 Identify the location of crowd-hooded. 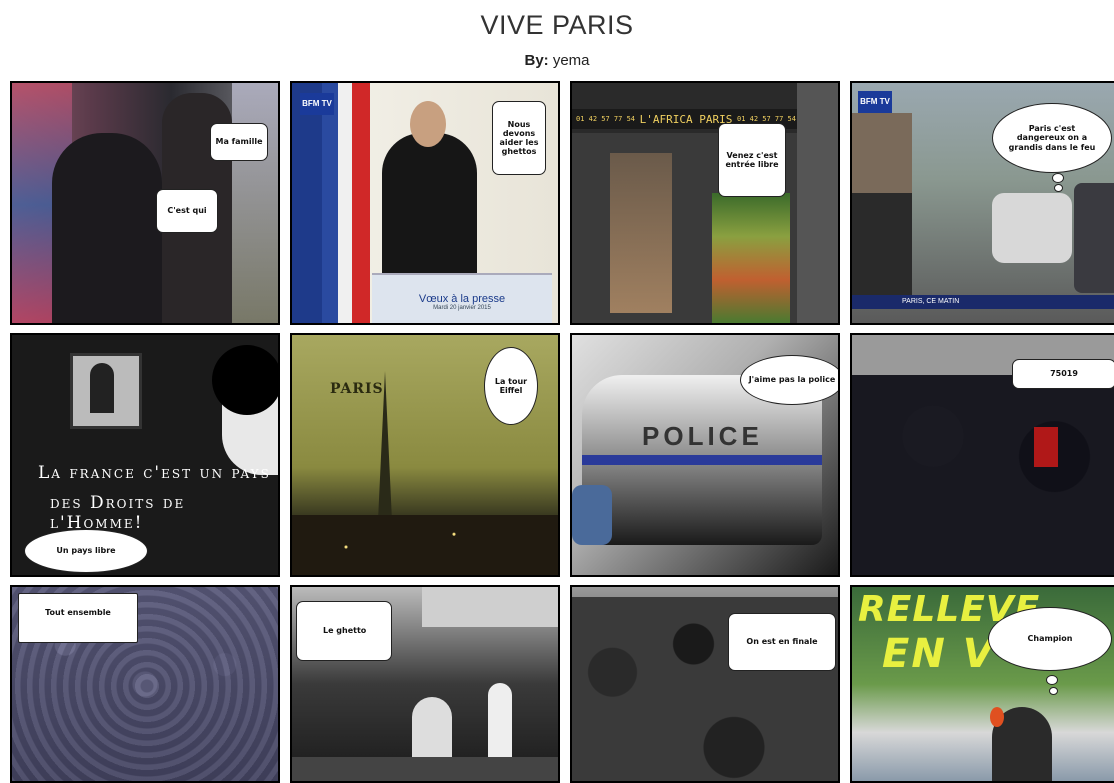
(983, 475).